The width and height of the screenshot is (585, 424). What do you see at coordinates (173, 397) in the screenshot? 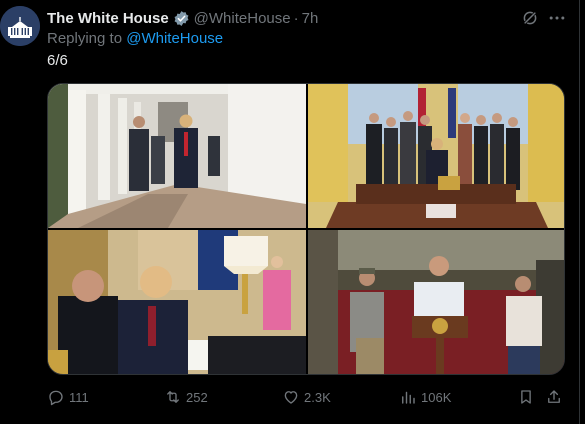
I see `retweet-icon` at bounding box center [173, 397].